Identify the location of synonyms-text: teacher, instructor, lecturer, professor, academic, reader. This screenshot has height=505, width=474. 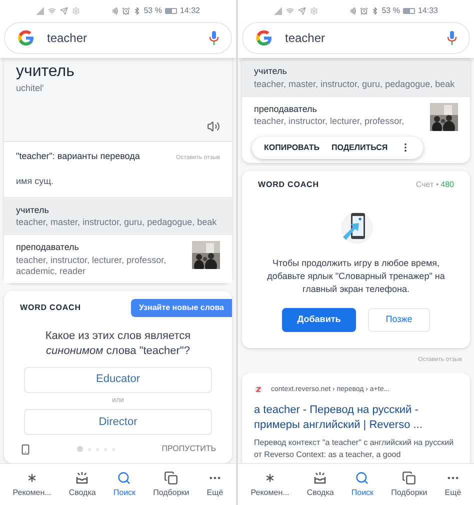
(92, 265).